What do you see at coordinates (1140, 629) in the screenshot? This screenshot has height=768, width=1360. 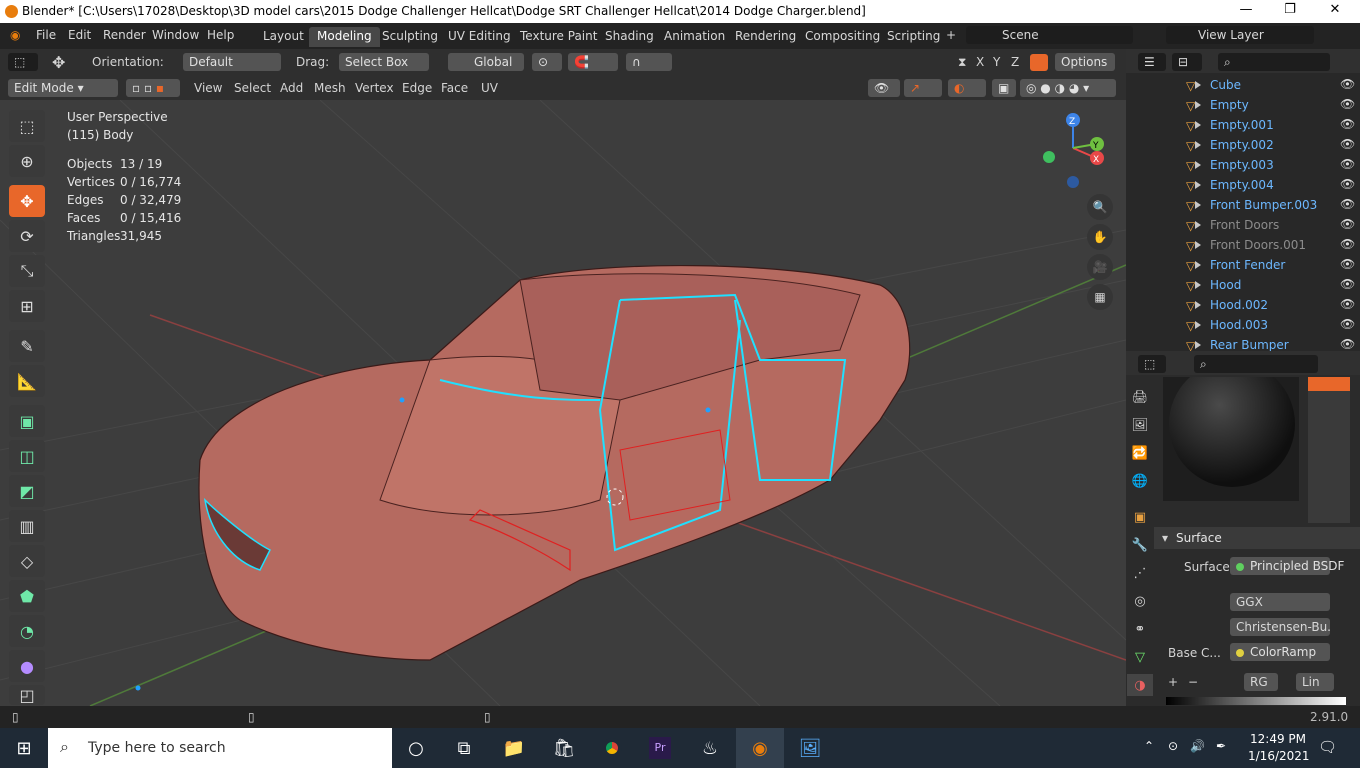 I see `constraints-properties-icon: ⚭` at bounding box center [1140, 629].